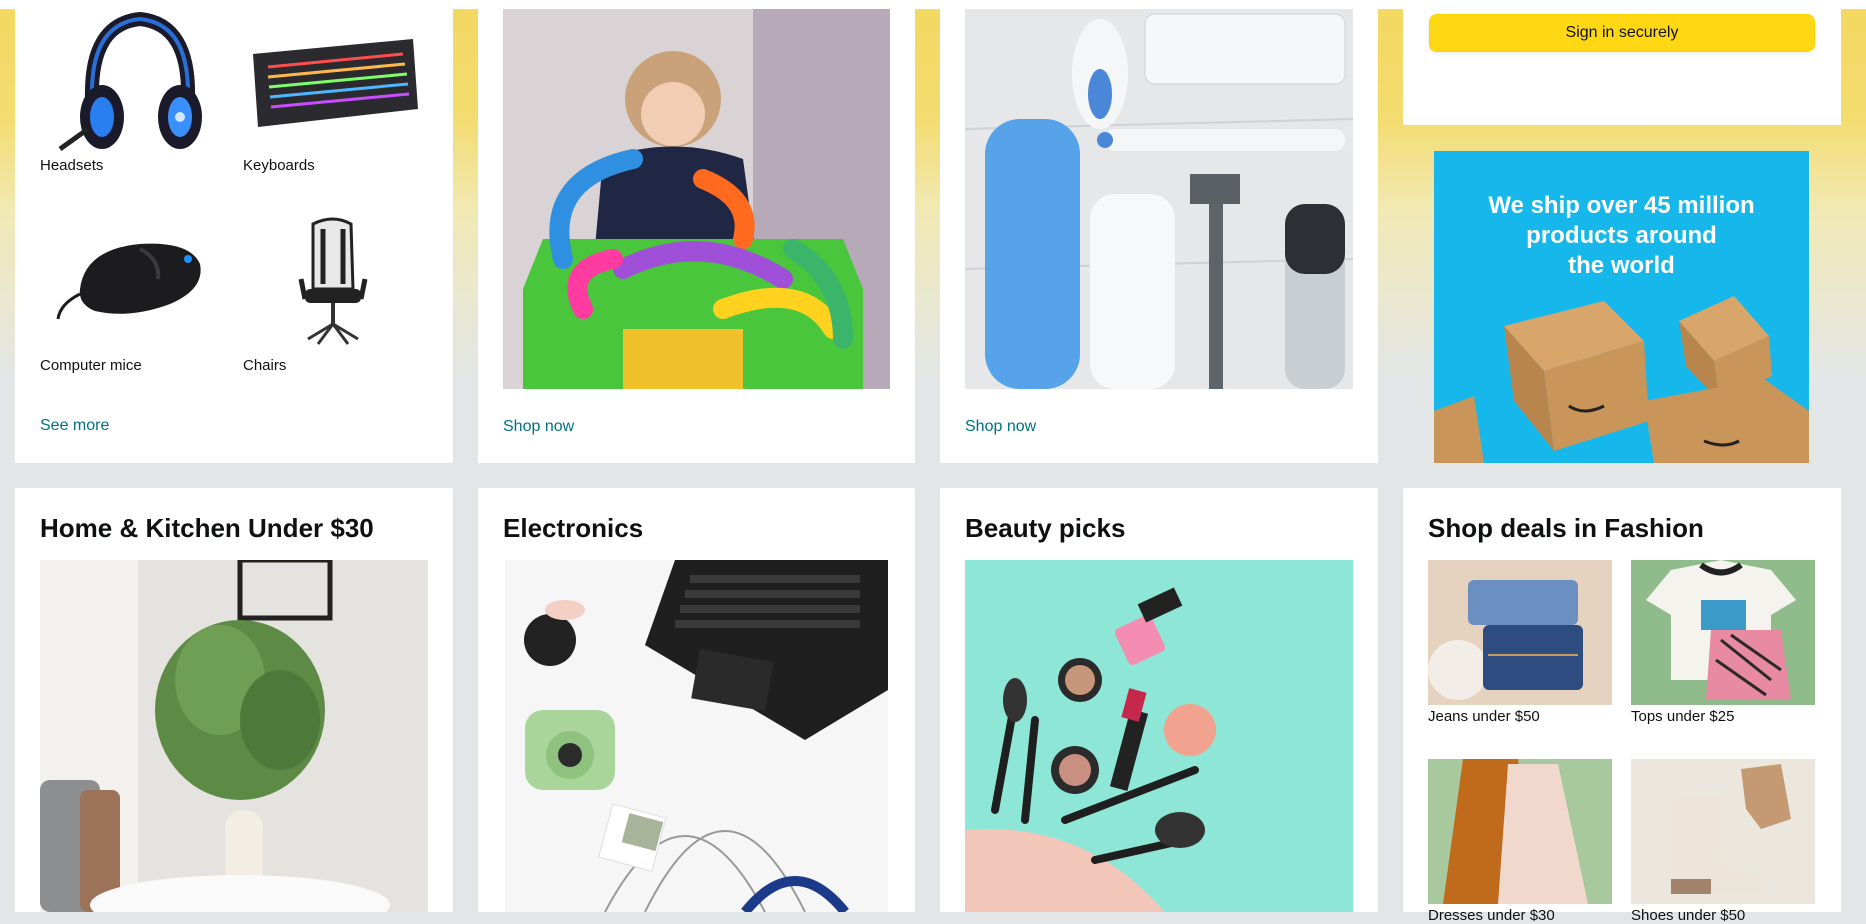 The width and height of the screenshot is (1866, 924). I want to click on fashion-label: Dresses under $30, so click(1491, 915).